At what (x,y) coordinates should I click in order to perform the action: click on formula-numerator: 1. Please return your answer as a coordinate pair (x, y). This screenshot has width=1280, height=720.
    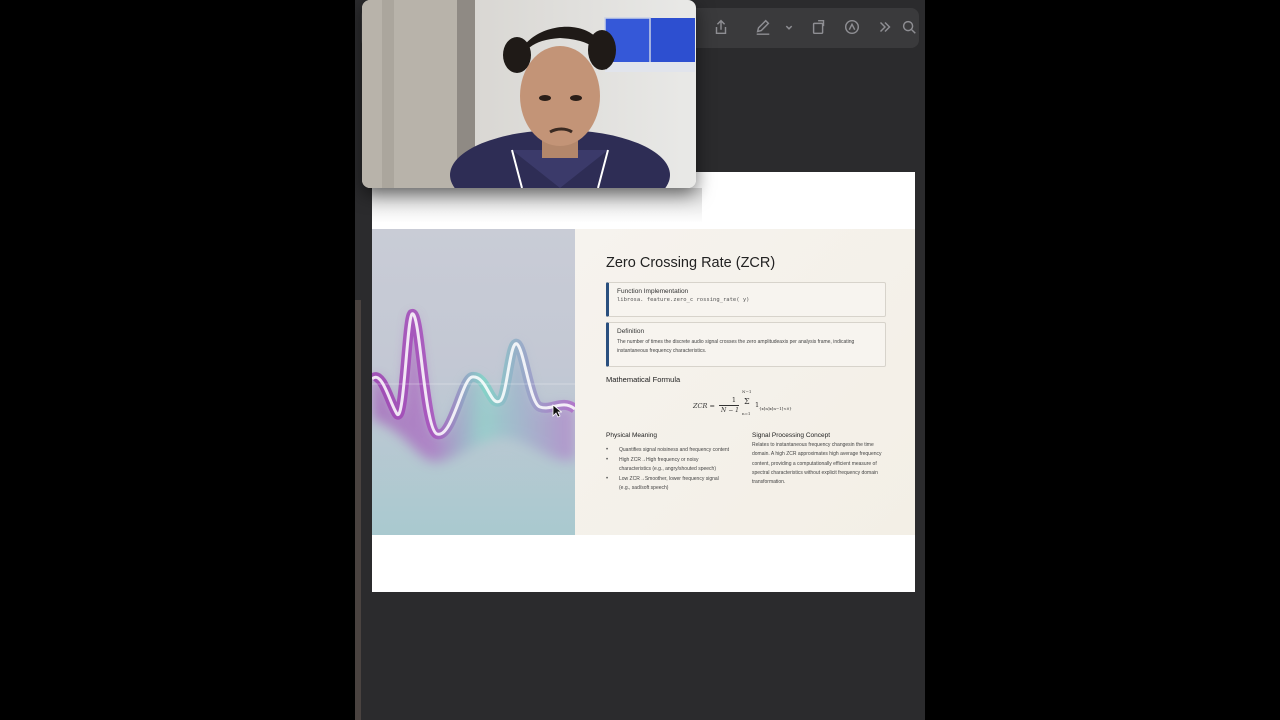
    Looking at the image, I should click on (734, 400).